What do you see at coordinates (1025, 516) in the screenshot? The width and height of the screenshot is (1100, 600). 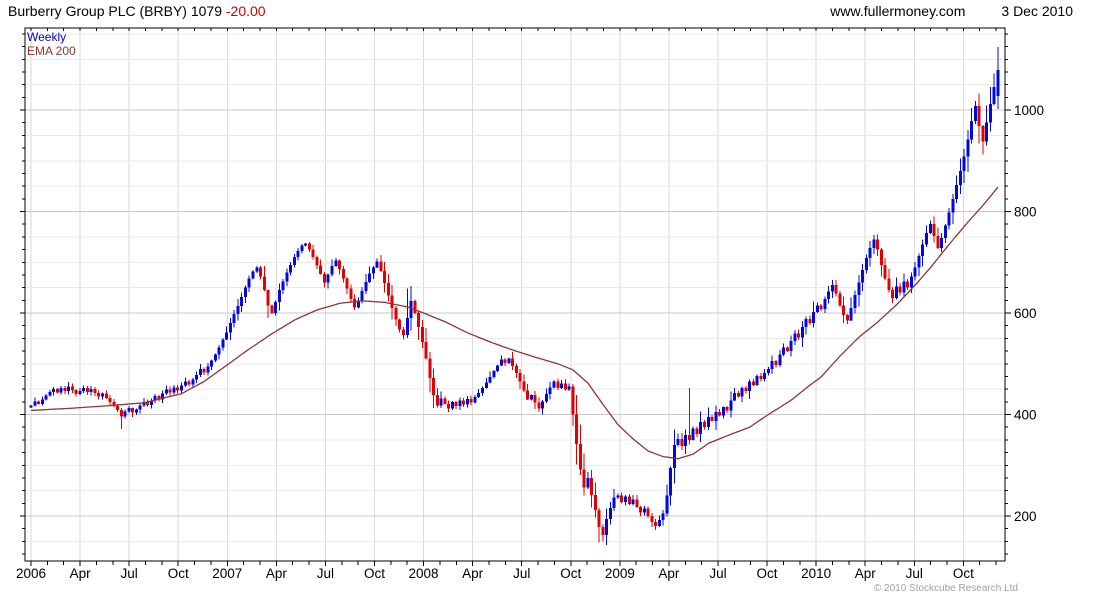 I see `y-axis-label: 200` at bounding box center [1025, 516].